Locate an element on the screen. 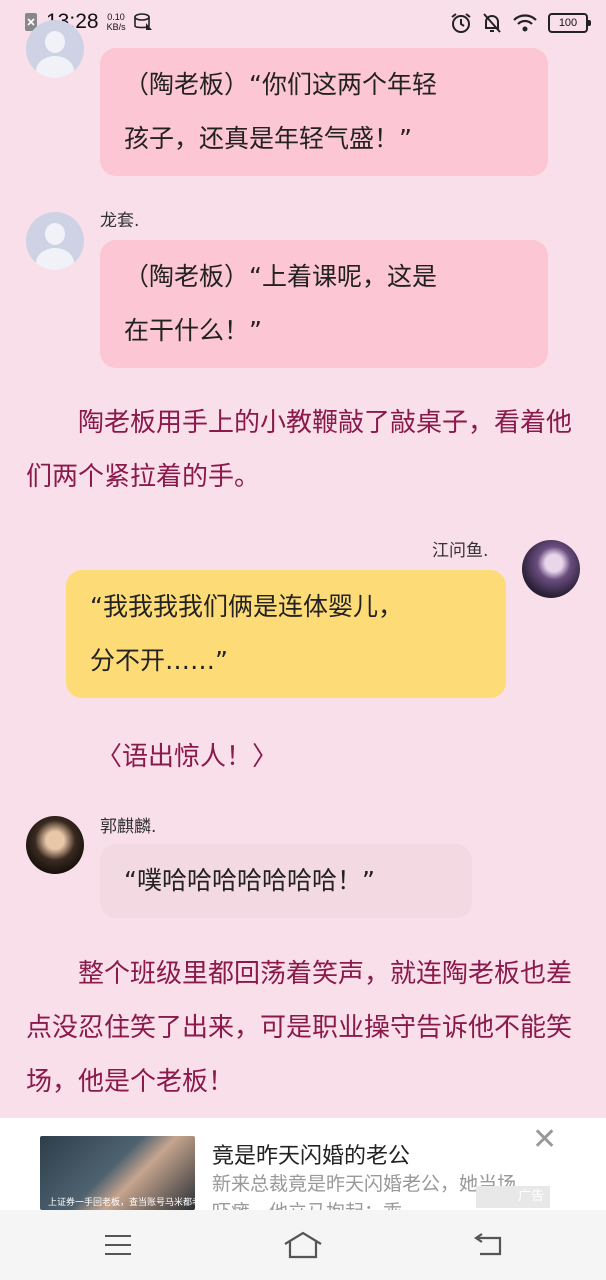 The image size is (606, 1280). narration-paragraph: 陶老板用手上的小教鞭敲了敲桌子，看着他们两个紧拉着的手。 is located at coordinates (299, 450).